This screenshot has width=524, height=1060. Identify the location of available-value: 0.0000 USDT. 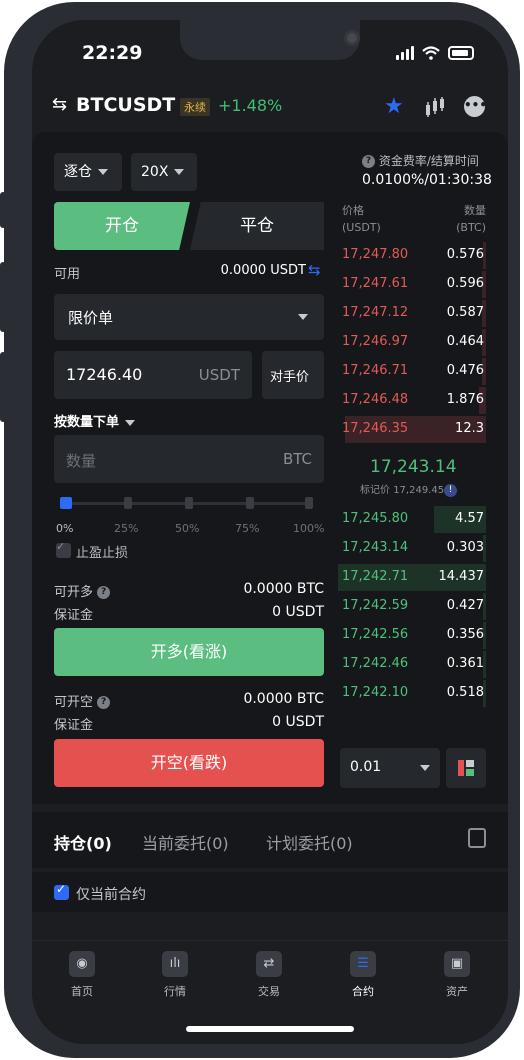
(263, 270).